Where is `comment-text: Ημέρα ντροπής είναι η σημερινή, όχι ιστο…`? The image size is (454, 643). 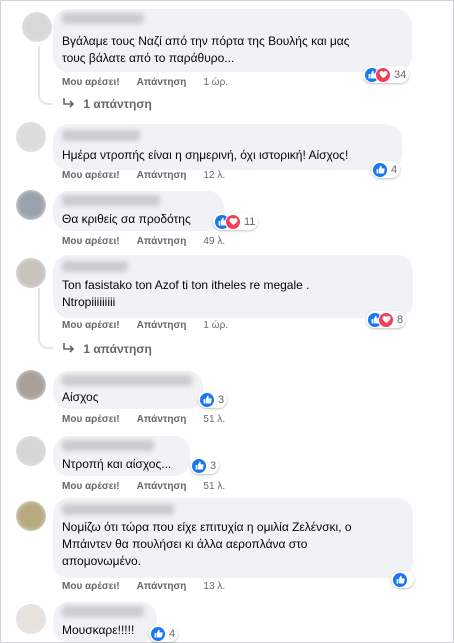 comment-text: Ημέρα ντροπής είναι η σημερινή, όχι ιστο… is located at coordinates (205, 155).